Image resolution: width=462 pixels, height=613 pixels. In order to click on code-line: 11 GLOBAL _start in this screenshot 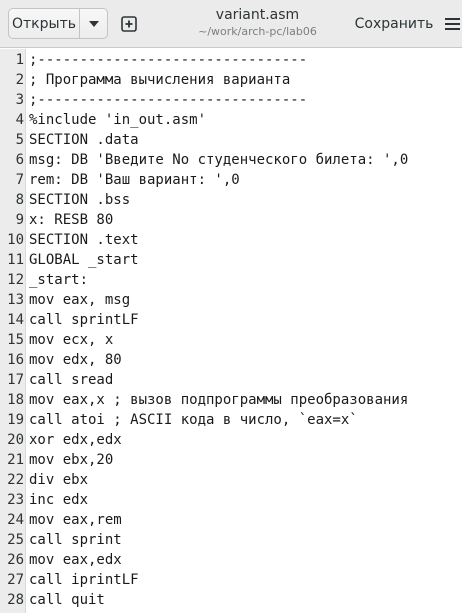, I will do `click(231, 260)`.